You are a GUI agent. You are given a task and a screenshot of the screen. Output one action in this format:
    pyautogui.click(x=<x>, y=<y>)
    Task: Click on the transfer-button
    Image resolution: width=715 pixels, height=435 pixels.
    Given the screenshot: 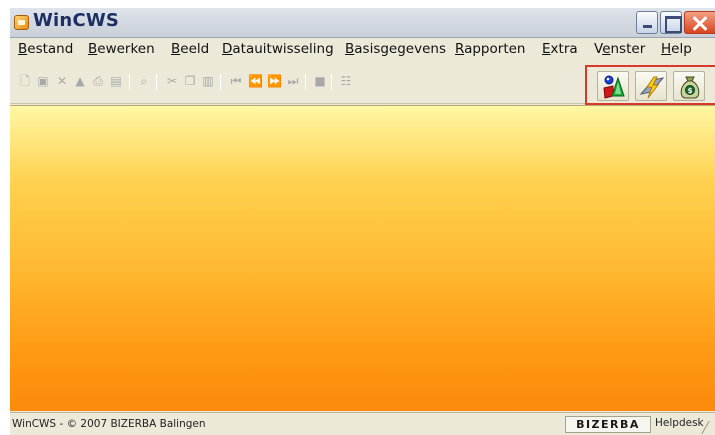 What is the action you would take?
    pyautogui.click(x=651, y=86)
    